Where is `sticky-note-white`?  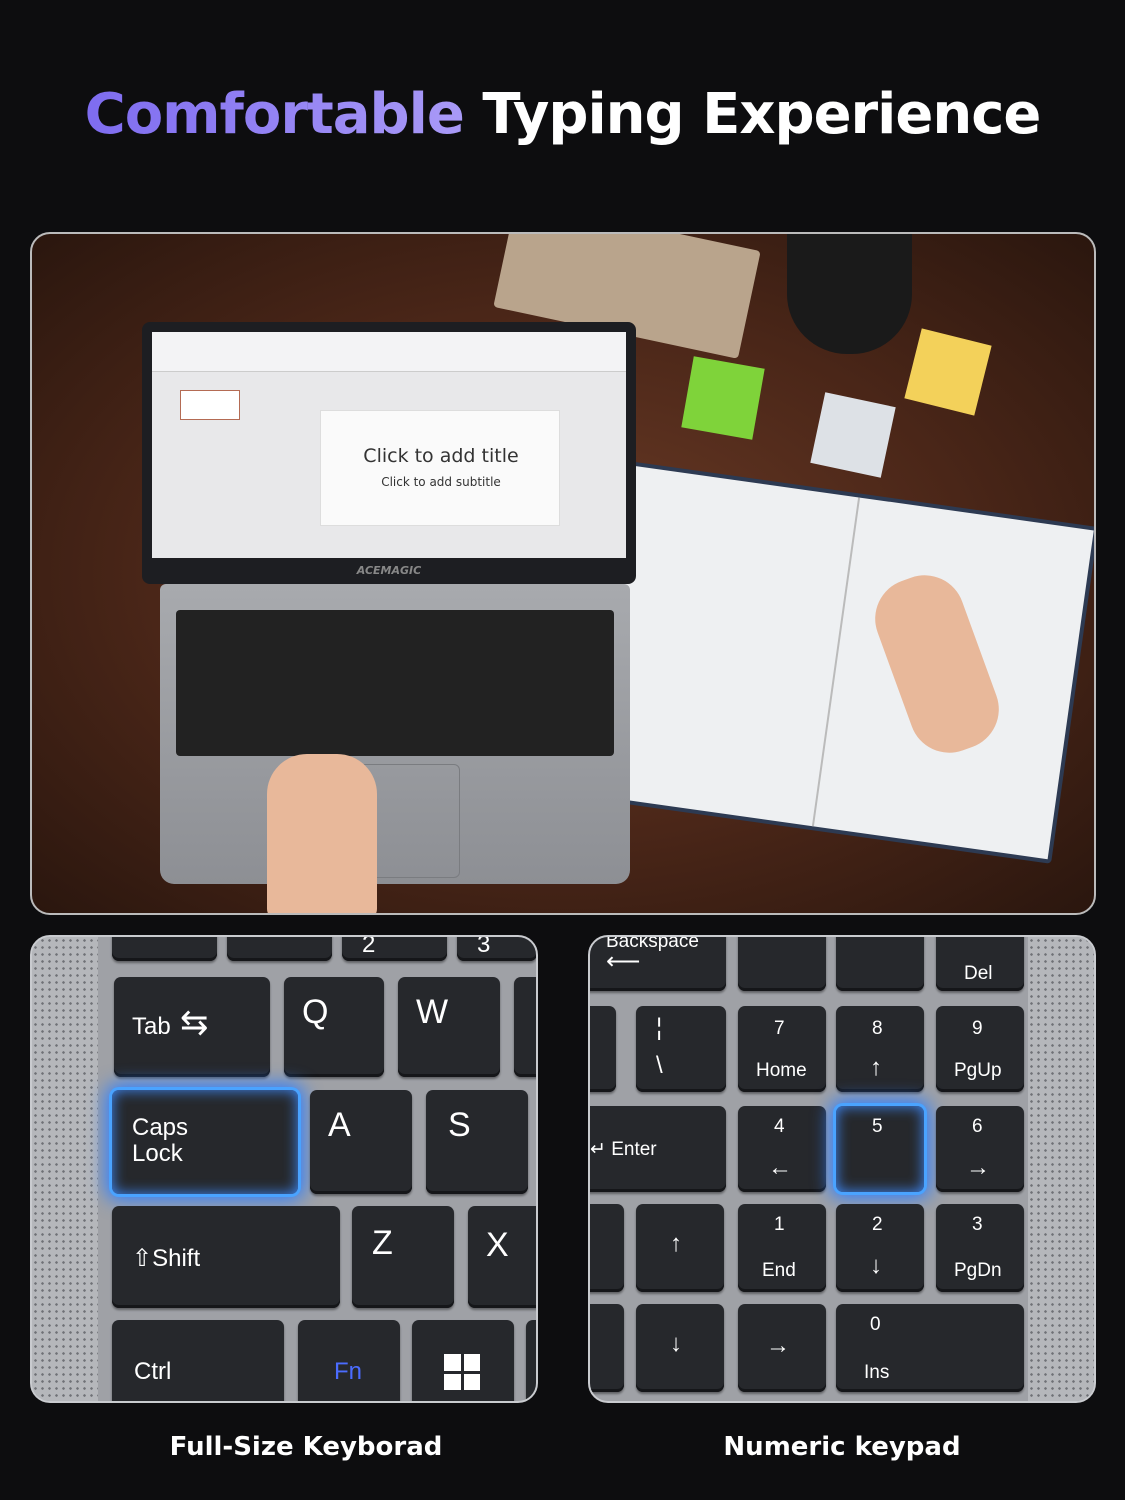 sticky-note-white is located at coordinates (853, 435).